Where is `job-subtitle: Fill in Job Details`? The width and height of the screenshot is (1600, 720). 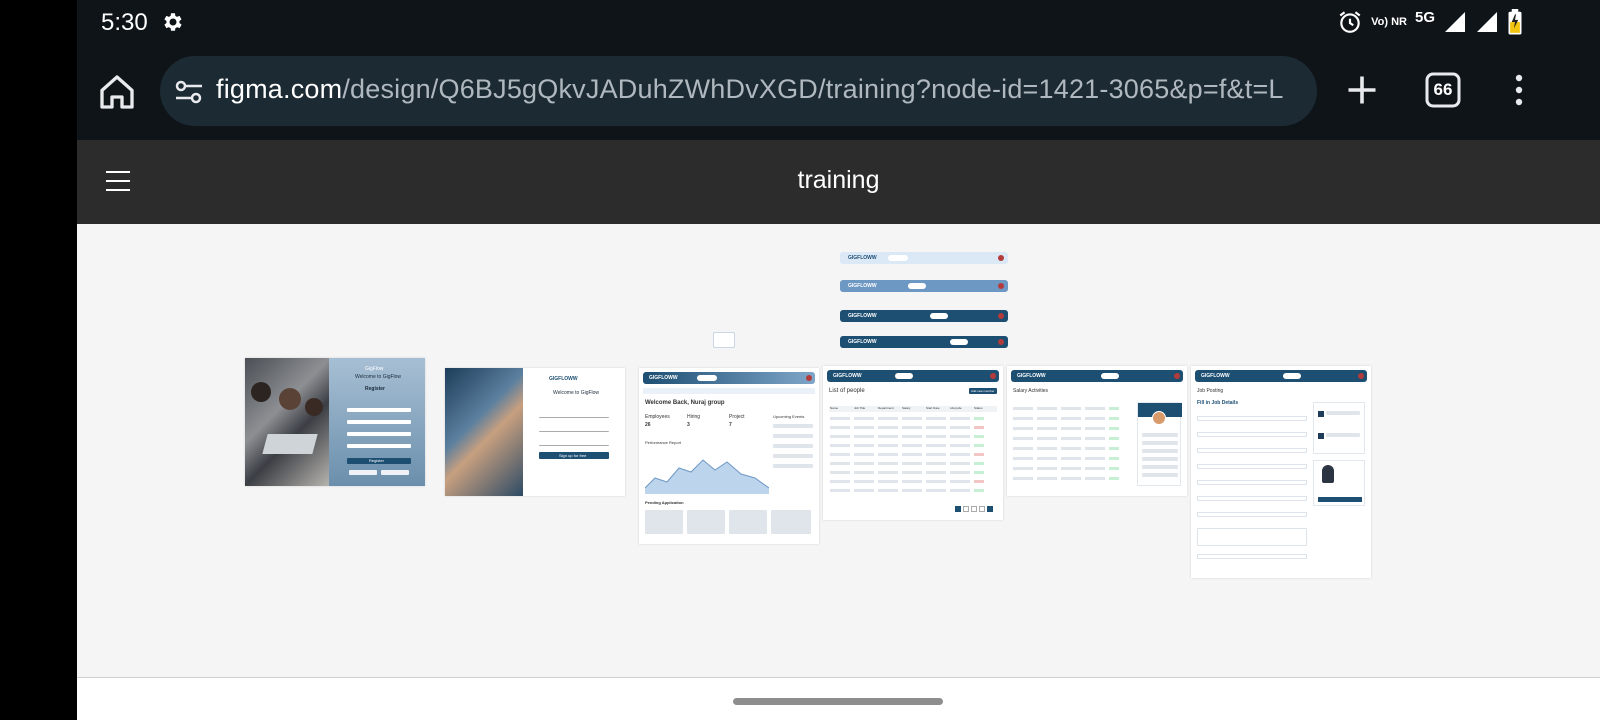
job-subtitle: Fill in Job Details is located at coordinates (1218, 403).